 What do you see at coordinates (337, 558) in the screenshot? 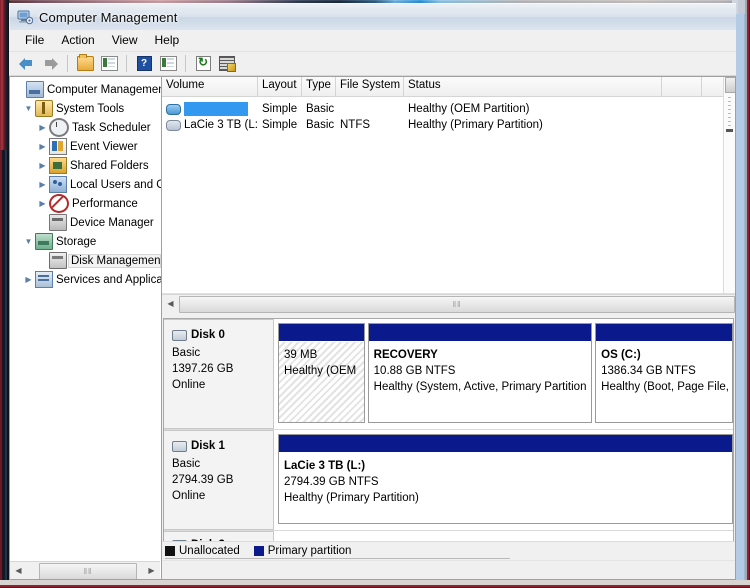
I see `legend-underline` at bounding box center [337, 558].